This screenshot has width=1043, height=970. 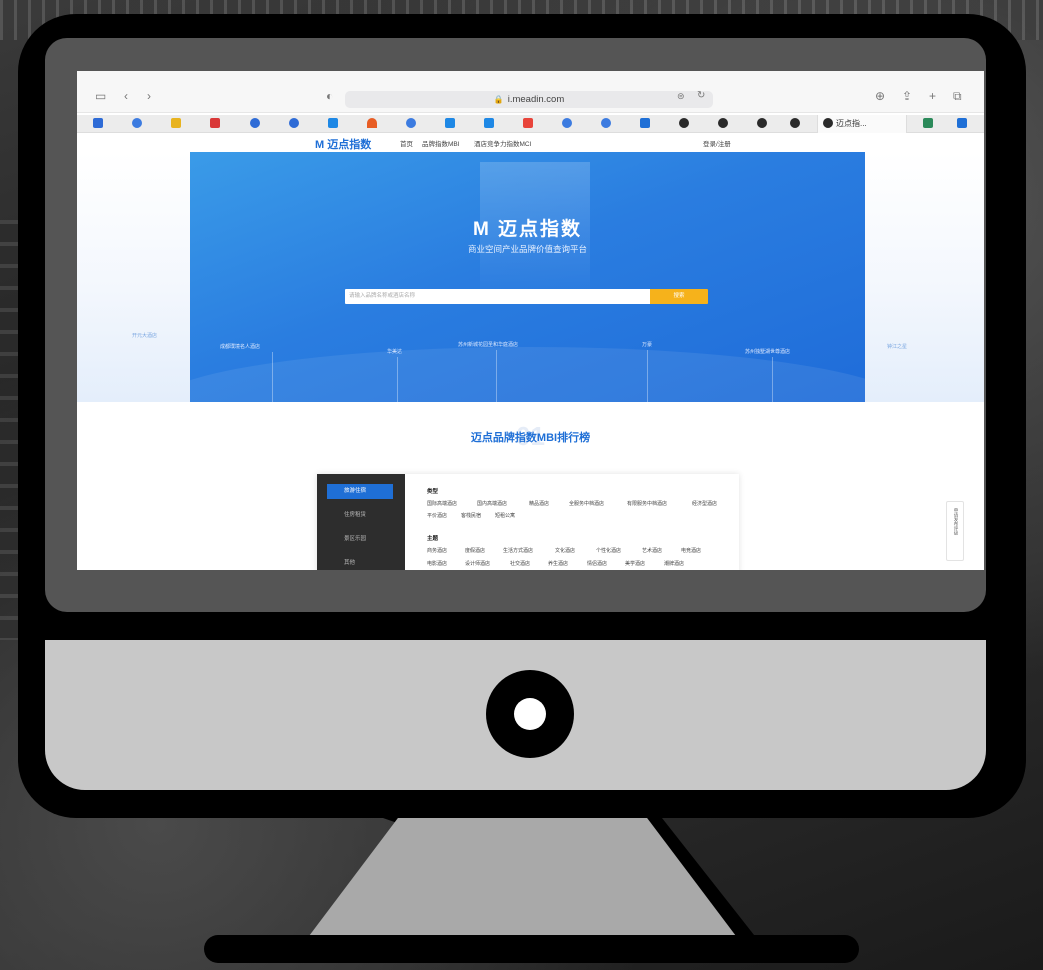 What do you see at coordinates (505, 515) in the screenshot?
I see `tag-link: 短租公寓` at bounding box center [505, 515].